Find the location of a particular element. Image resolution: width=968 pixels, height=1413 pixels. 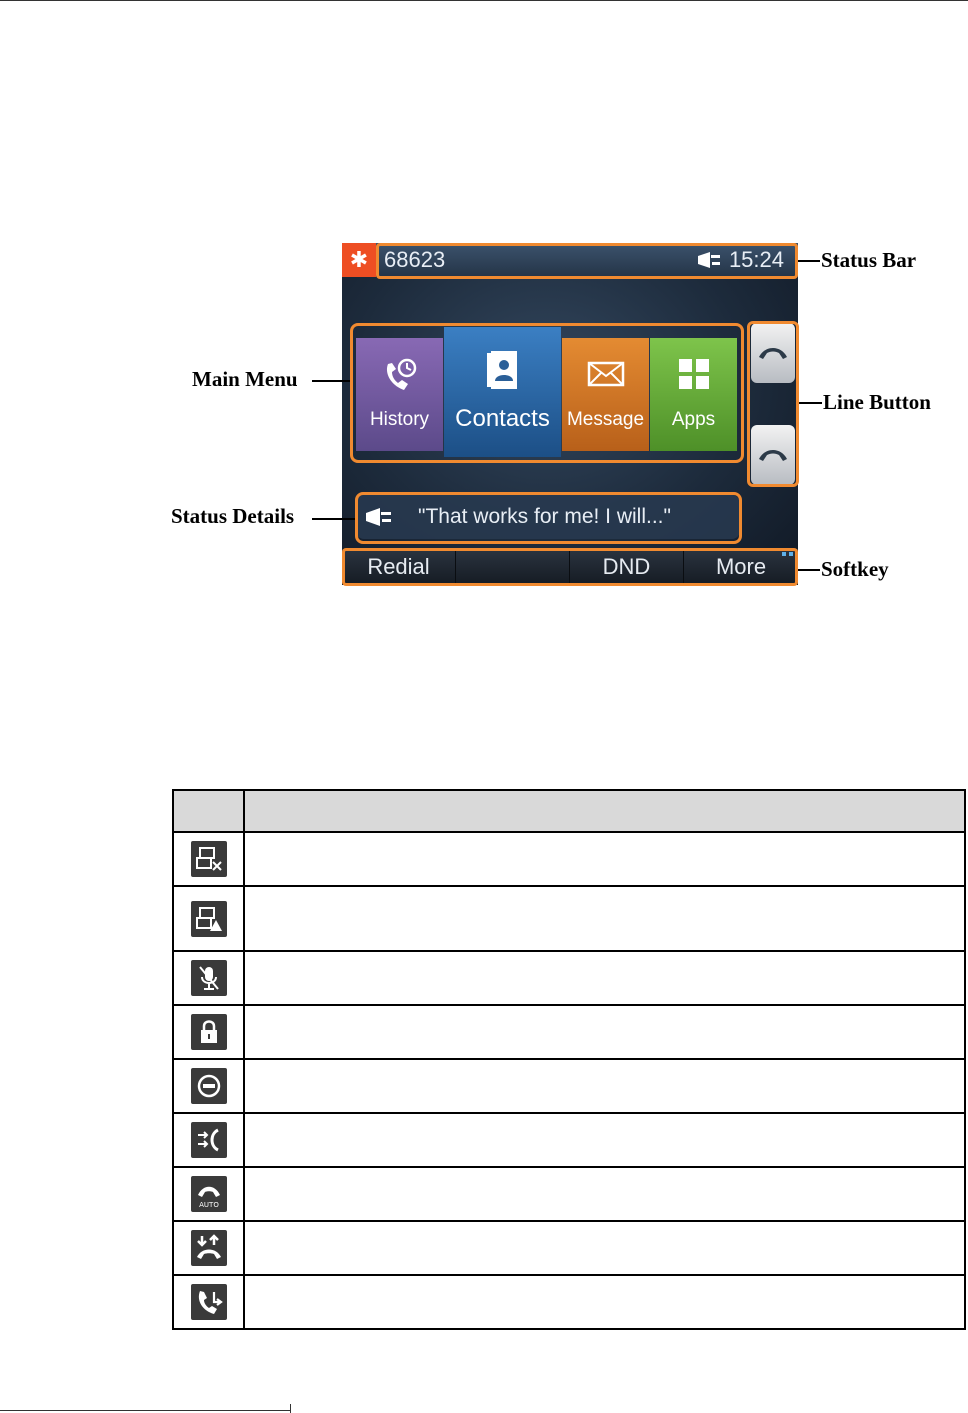

table-row: AUTO is located at coordinates (569, 1194).